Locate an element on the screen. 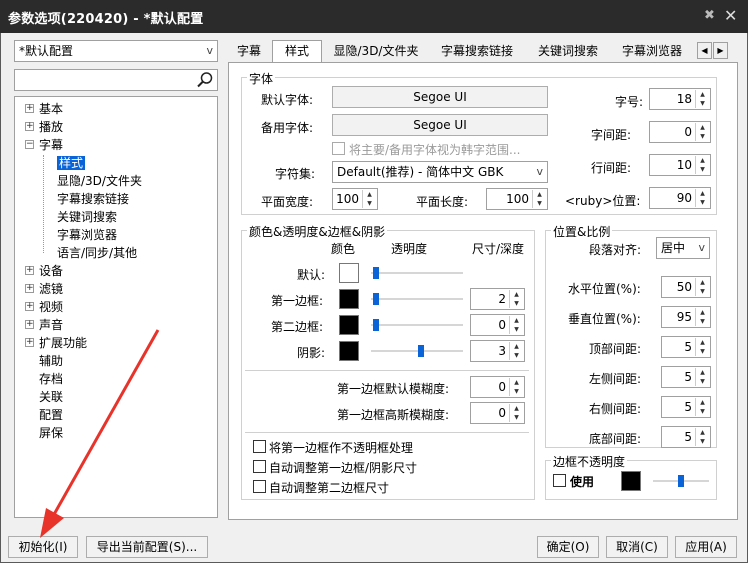 The width and height of the screenshot is (748, 563). auto-border2-checkbox is located at coordinates (259, 486).